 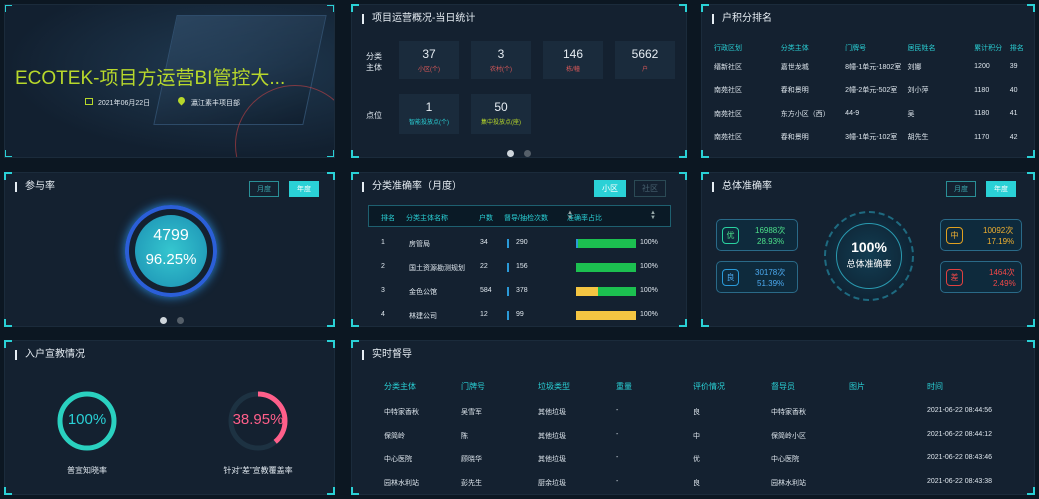 What do you see at coordinates (794, 138) in the screenshot?
I see `table-cell: 春和景明` at bounding box center [794, 138].